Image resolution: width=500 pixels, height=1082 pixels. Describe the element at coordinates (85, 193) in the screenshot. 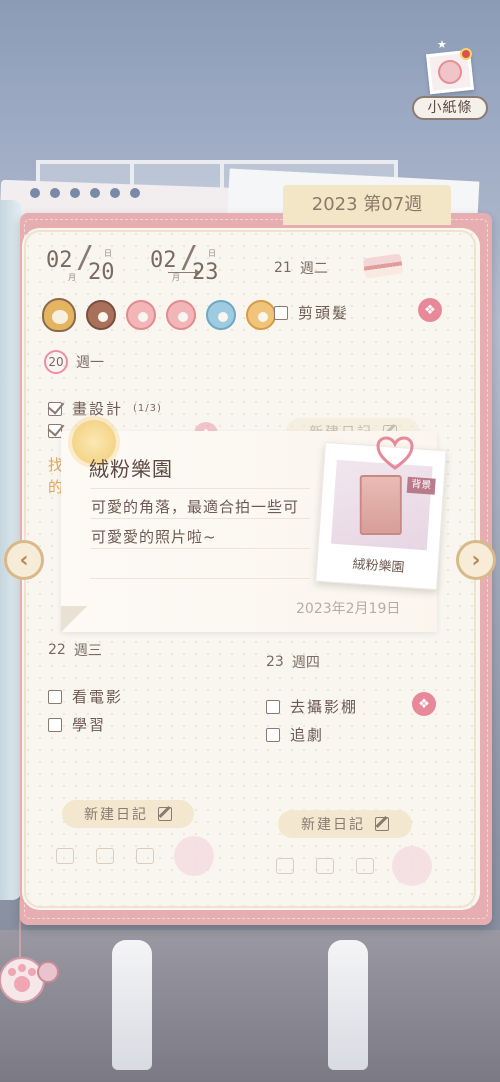

I see `binder-holes` at that location.